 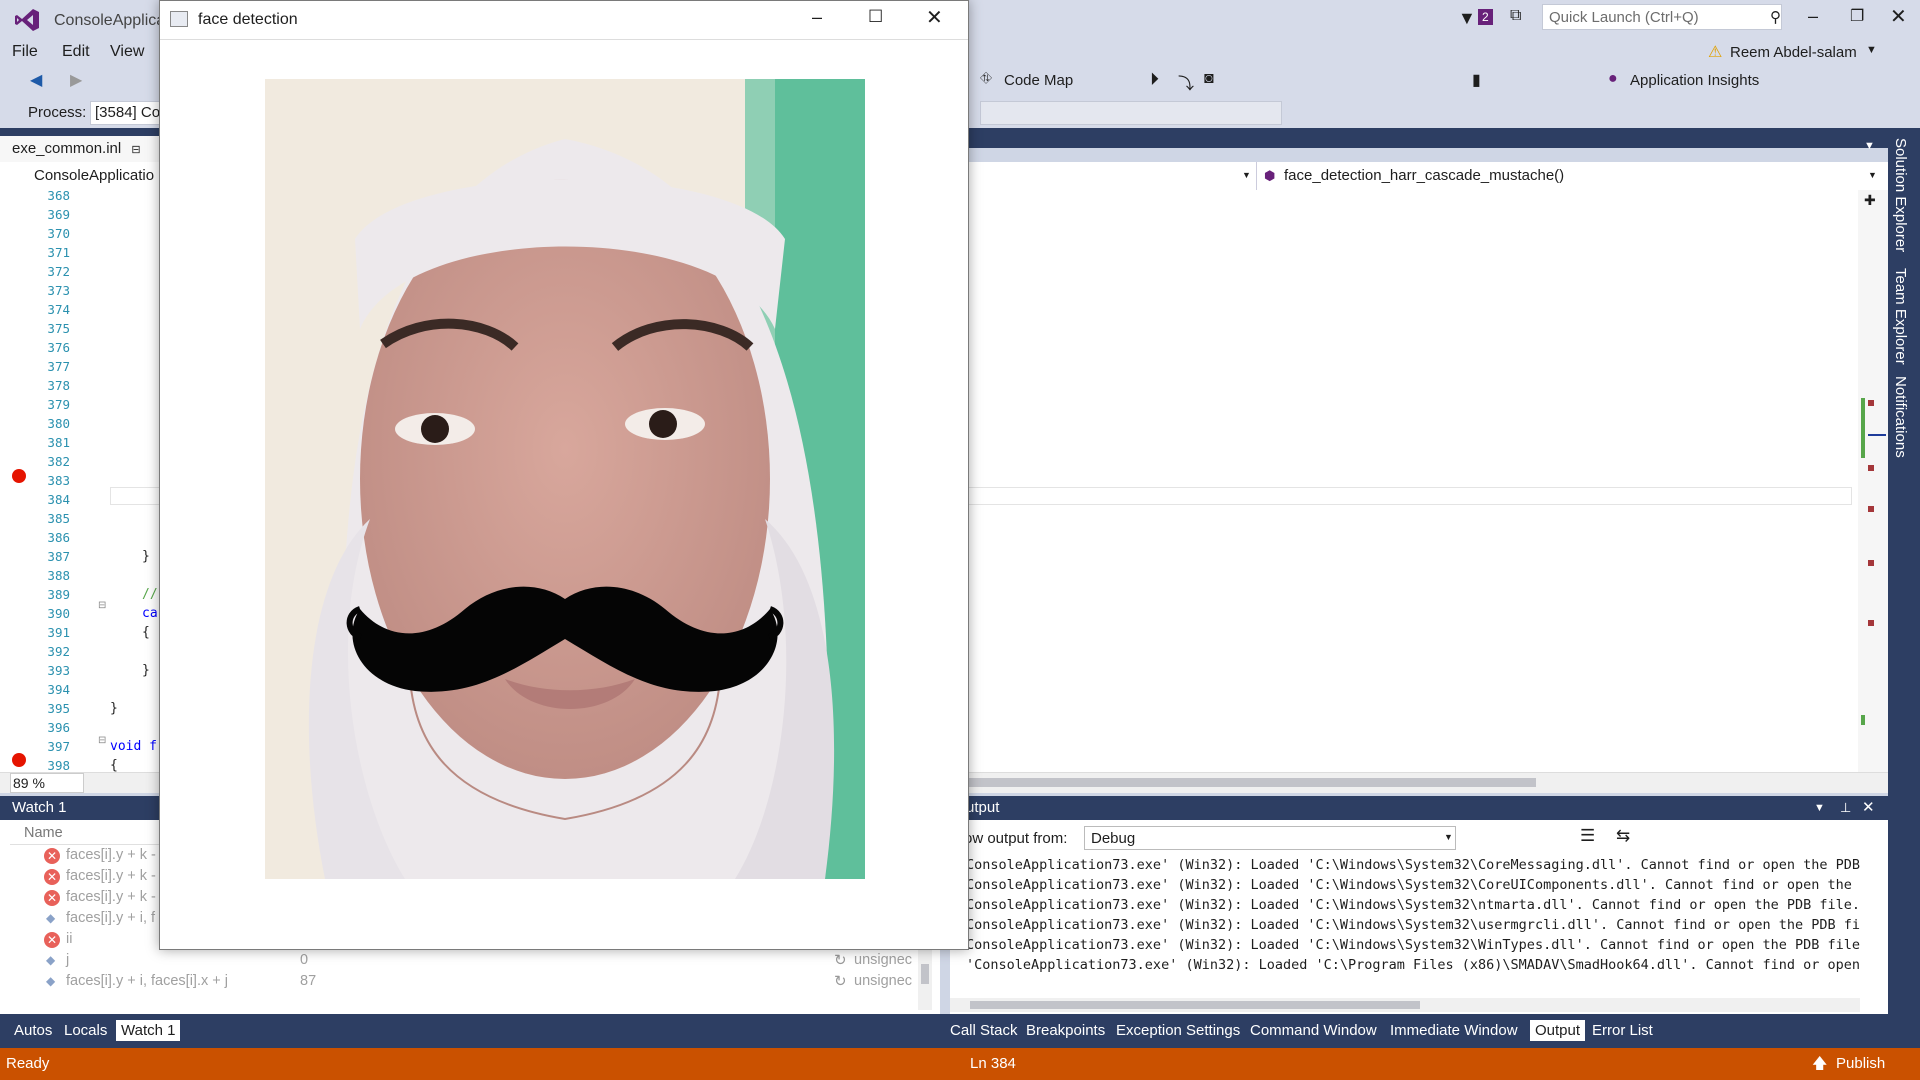 I want to click on menu-view: View, so click(x=127, y=52).